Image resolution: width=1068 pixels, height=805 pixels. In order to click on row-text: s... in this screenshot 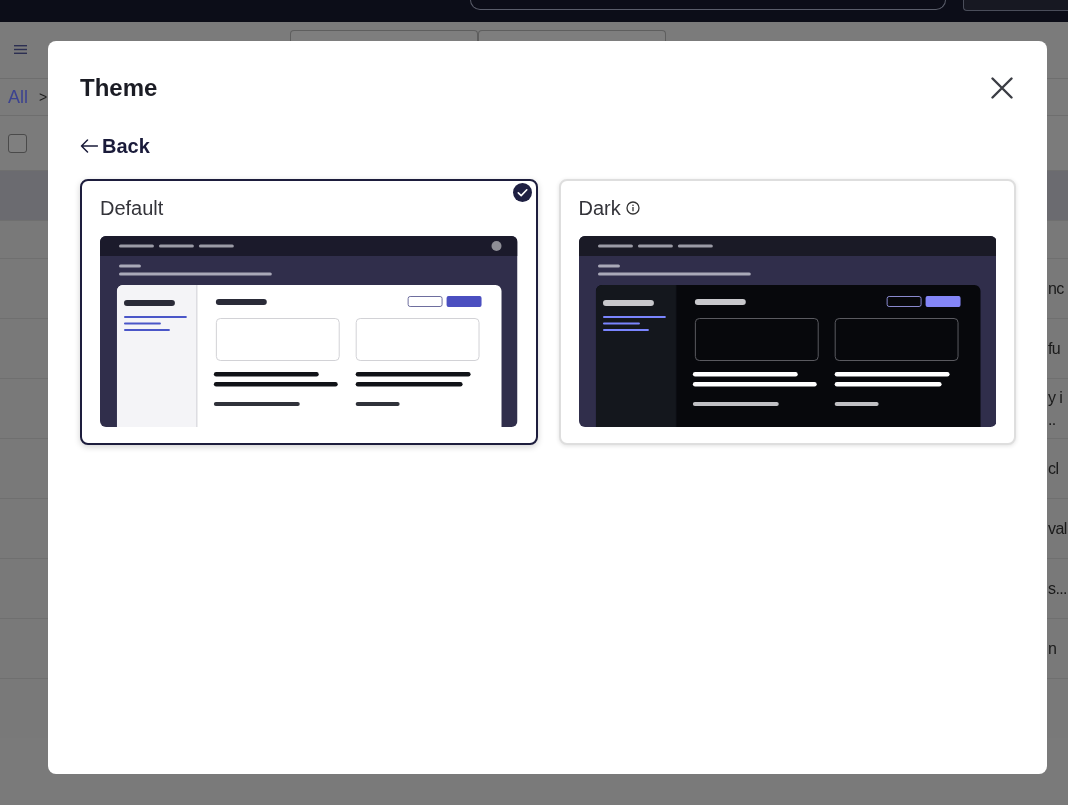, I will do `click(1057, 588)`.